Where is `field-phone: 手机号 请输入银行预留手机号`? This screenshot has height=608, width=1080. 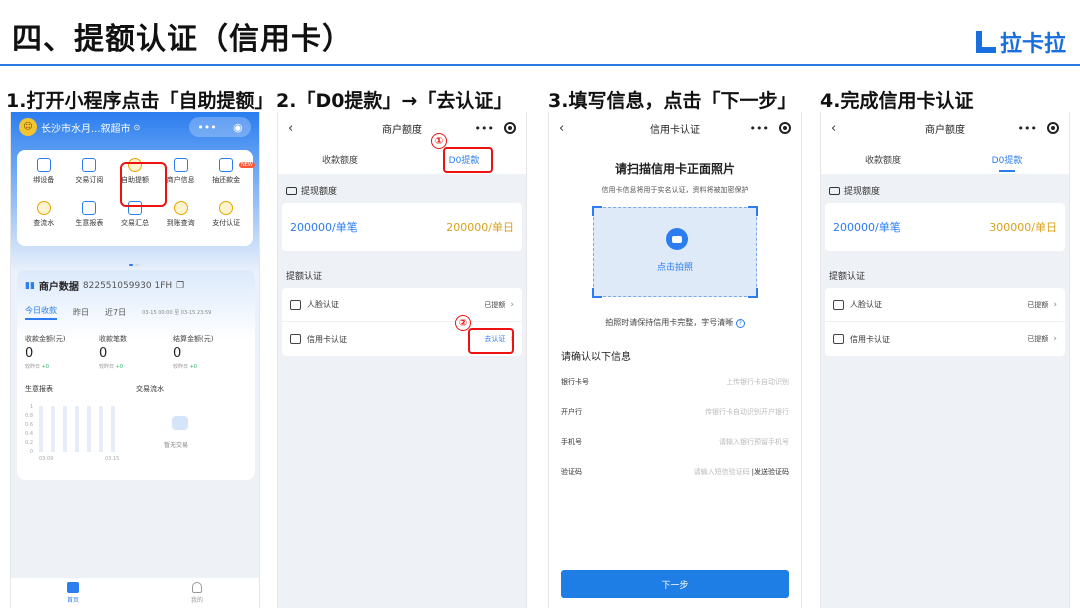
field-phone: 手机号 请输入银行预留手机号 is located at coordinates (675, 442).